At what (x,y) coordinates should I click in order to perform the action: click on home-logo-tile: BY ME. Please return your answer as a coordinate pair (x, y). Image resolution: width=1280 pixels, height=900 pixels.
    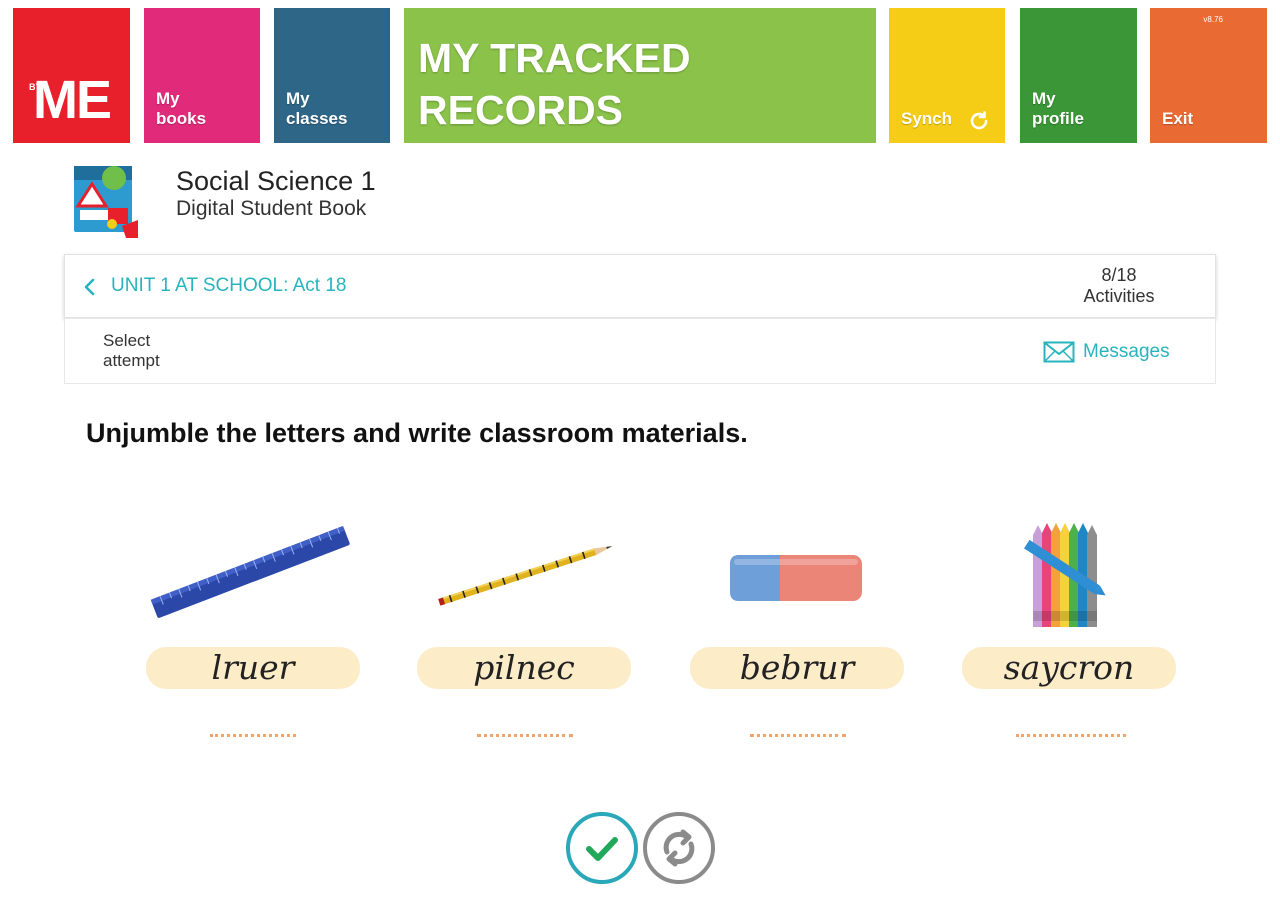
    Looking at the image, I should click on (71, 75).